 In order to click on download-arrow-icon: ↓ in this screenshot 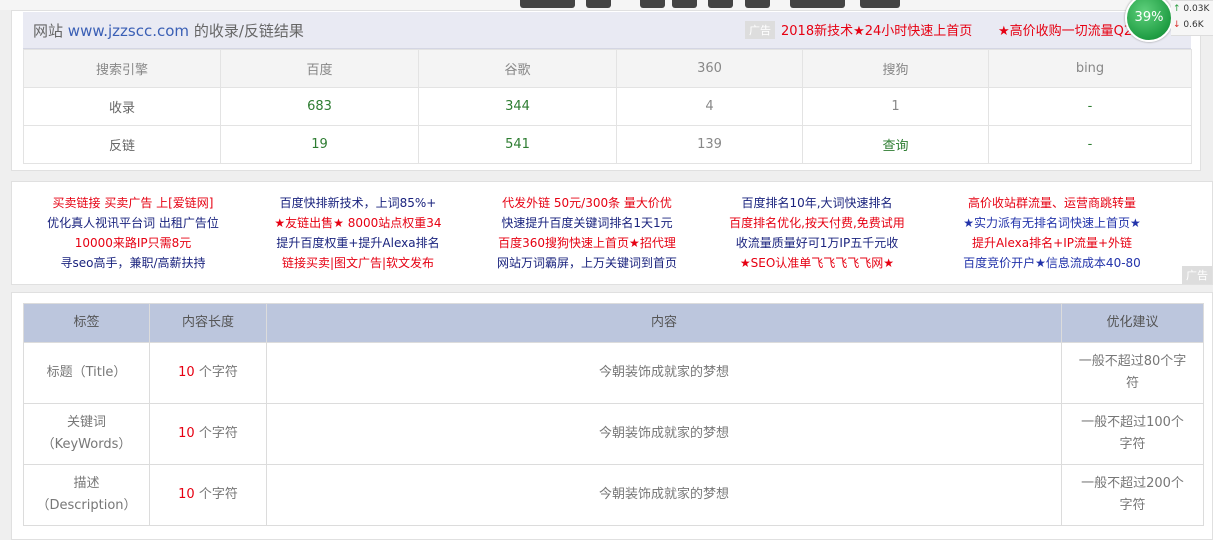, I will do `click(1177, 25)`.